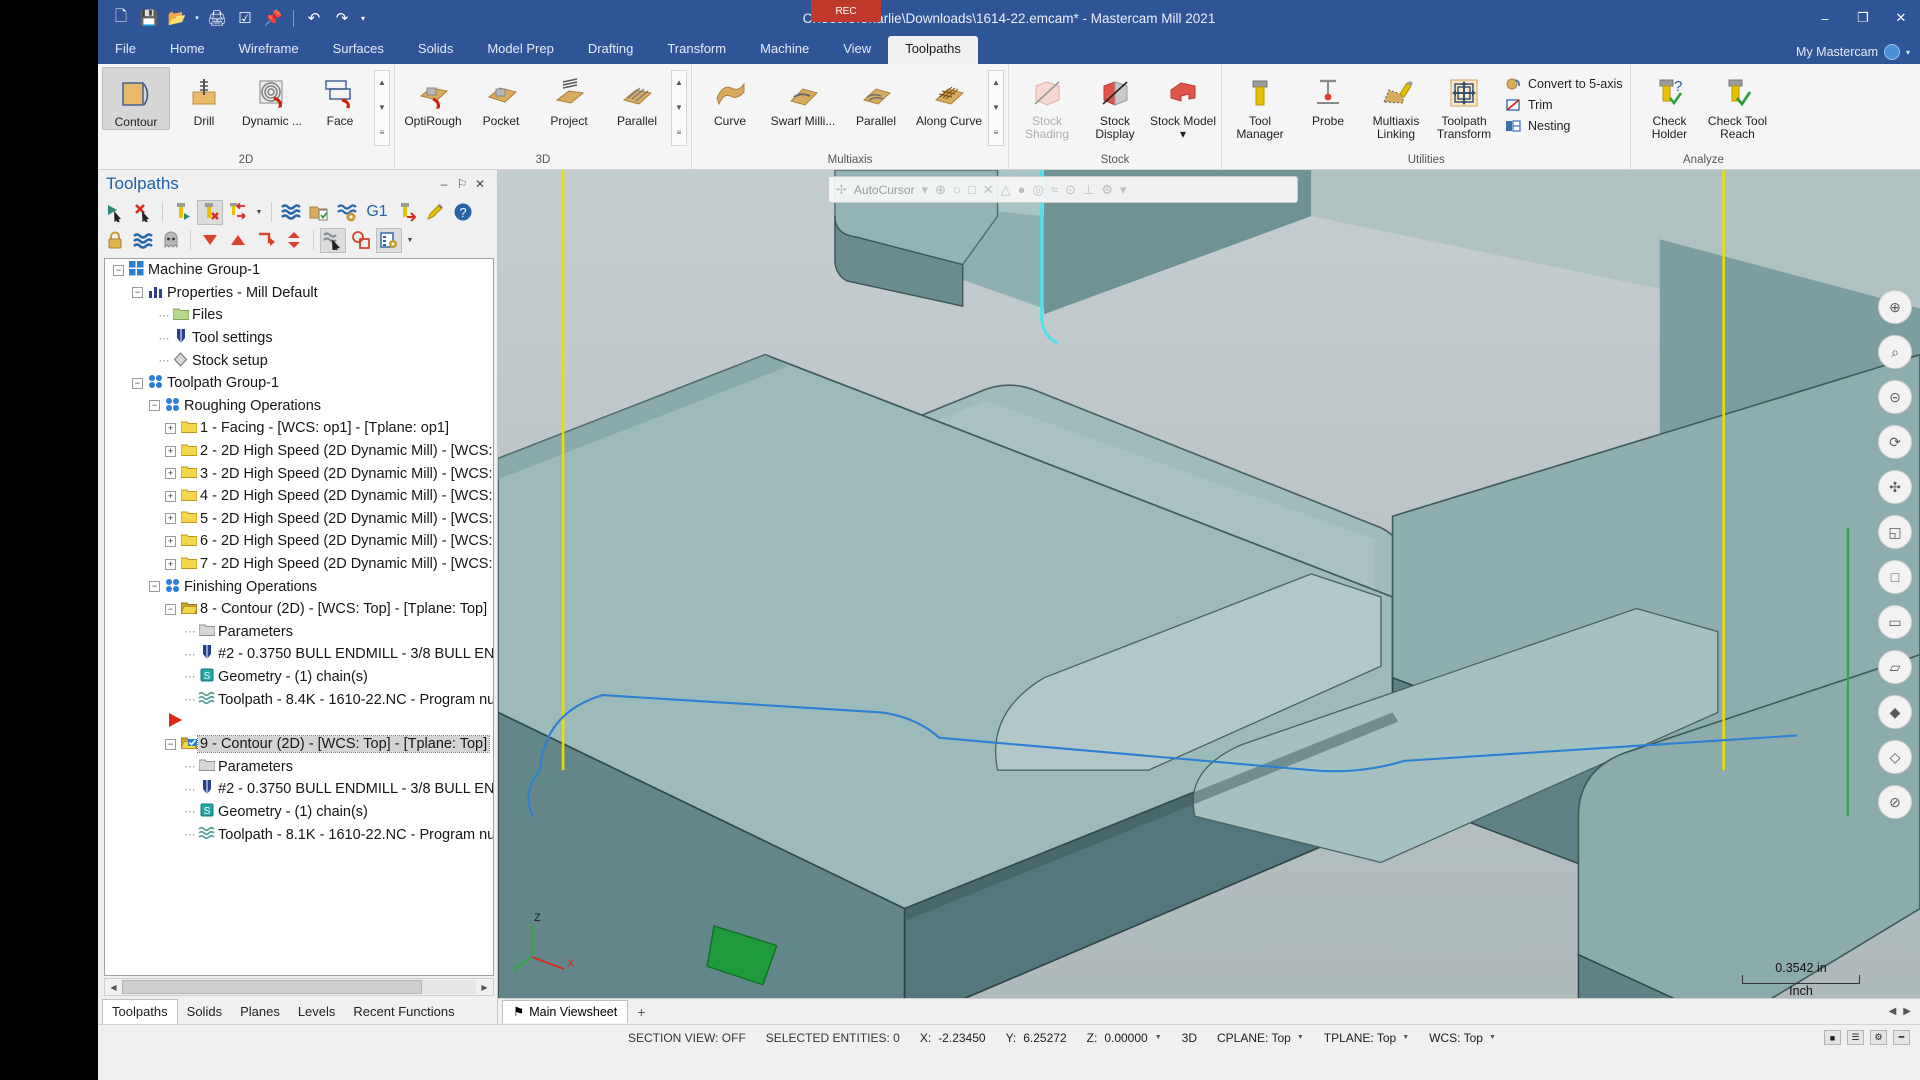  Describe the element at coordinates (347, 212) in the screenshot. I see `simulator-icon` at that location.